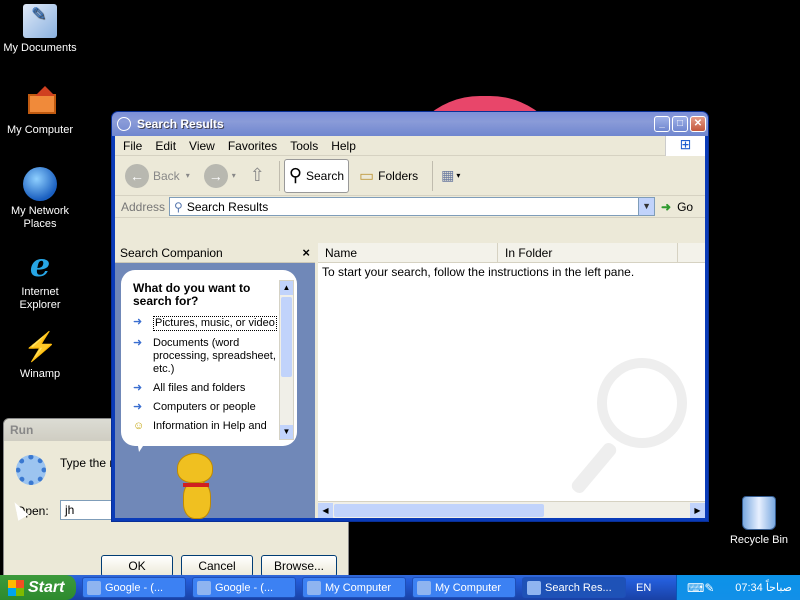 The width and height of the screenshot is (800, 600). I want to click on search-icon: ⚲, so click(295, 175).